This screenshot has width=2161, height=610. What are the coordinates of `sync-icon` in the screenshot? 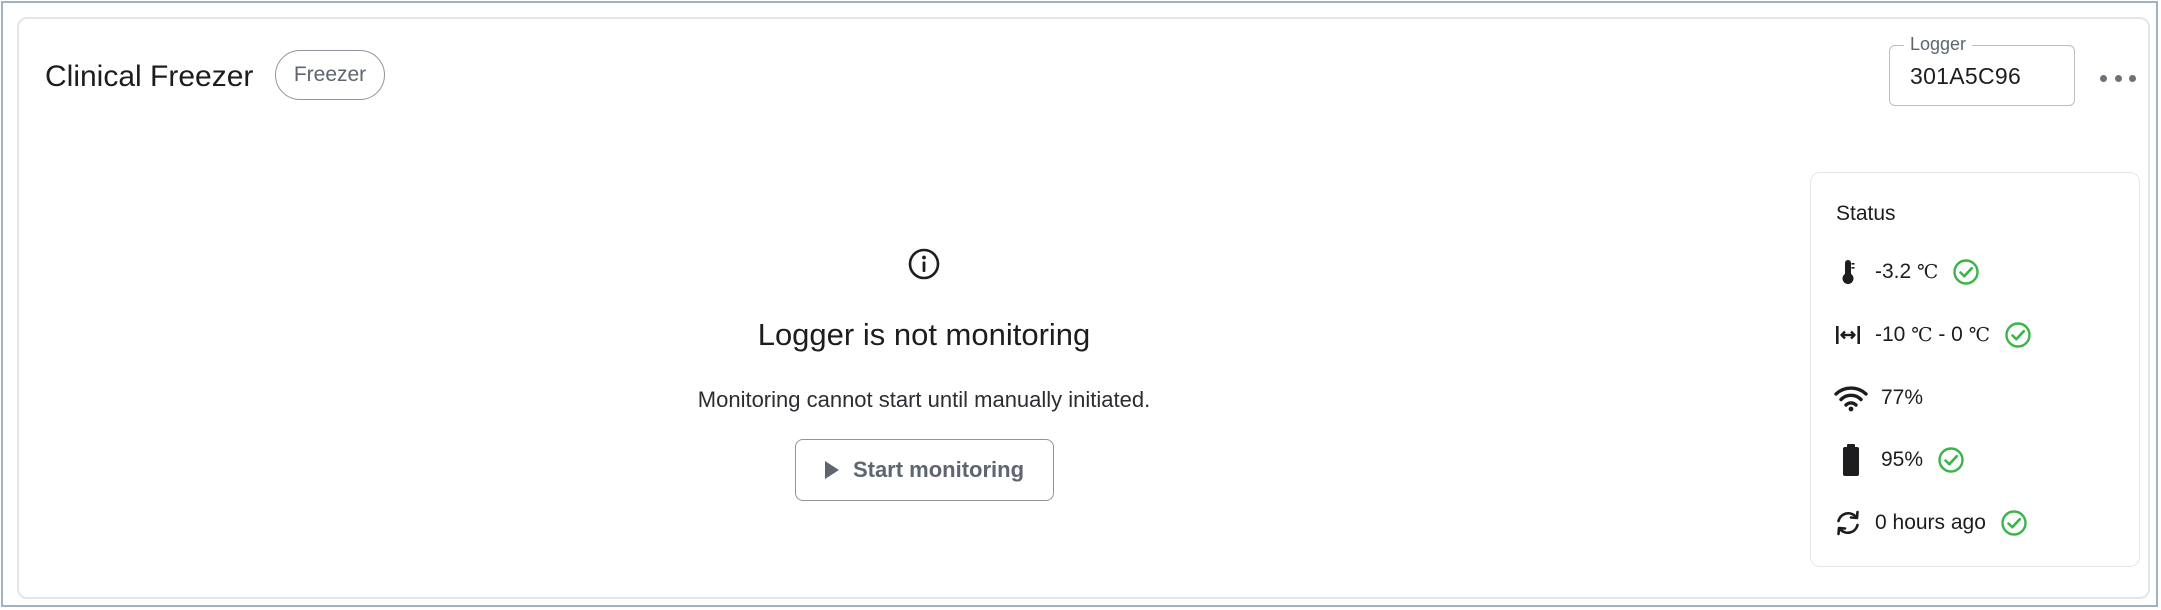 It's located at (1848, 523).